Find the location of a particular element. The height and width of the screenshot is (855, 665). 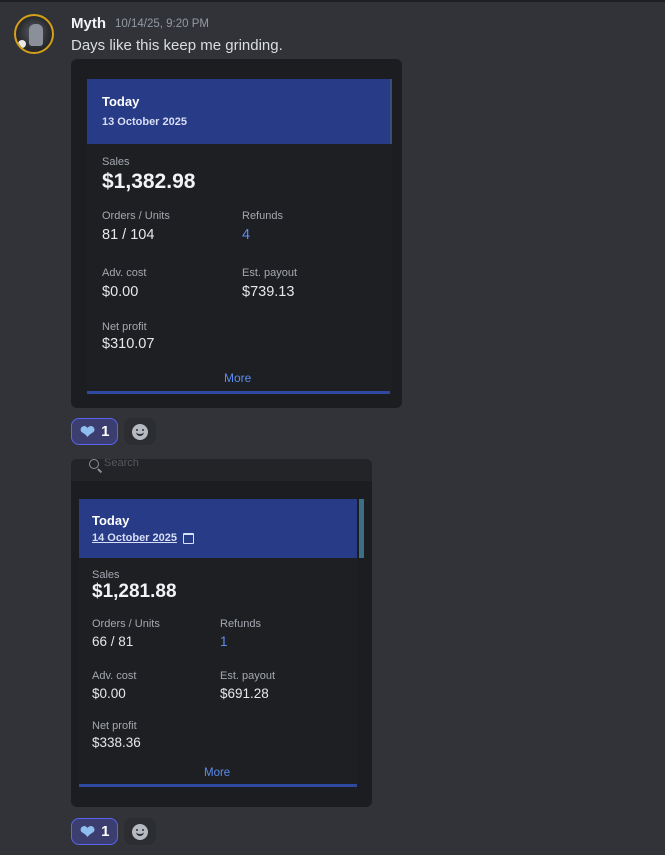

card-header: Today 14 October 2025 is located at coordinates (218, 528).